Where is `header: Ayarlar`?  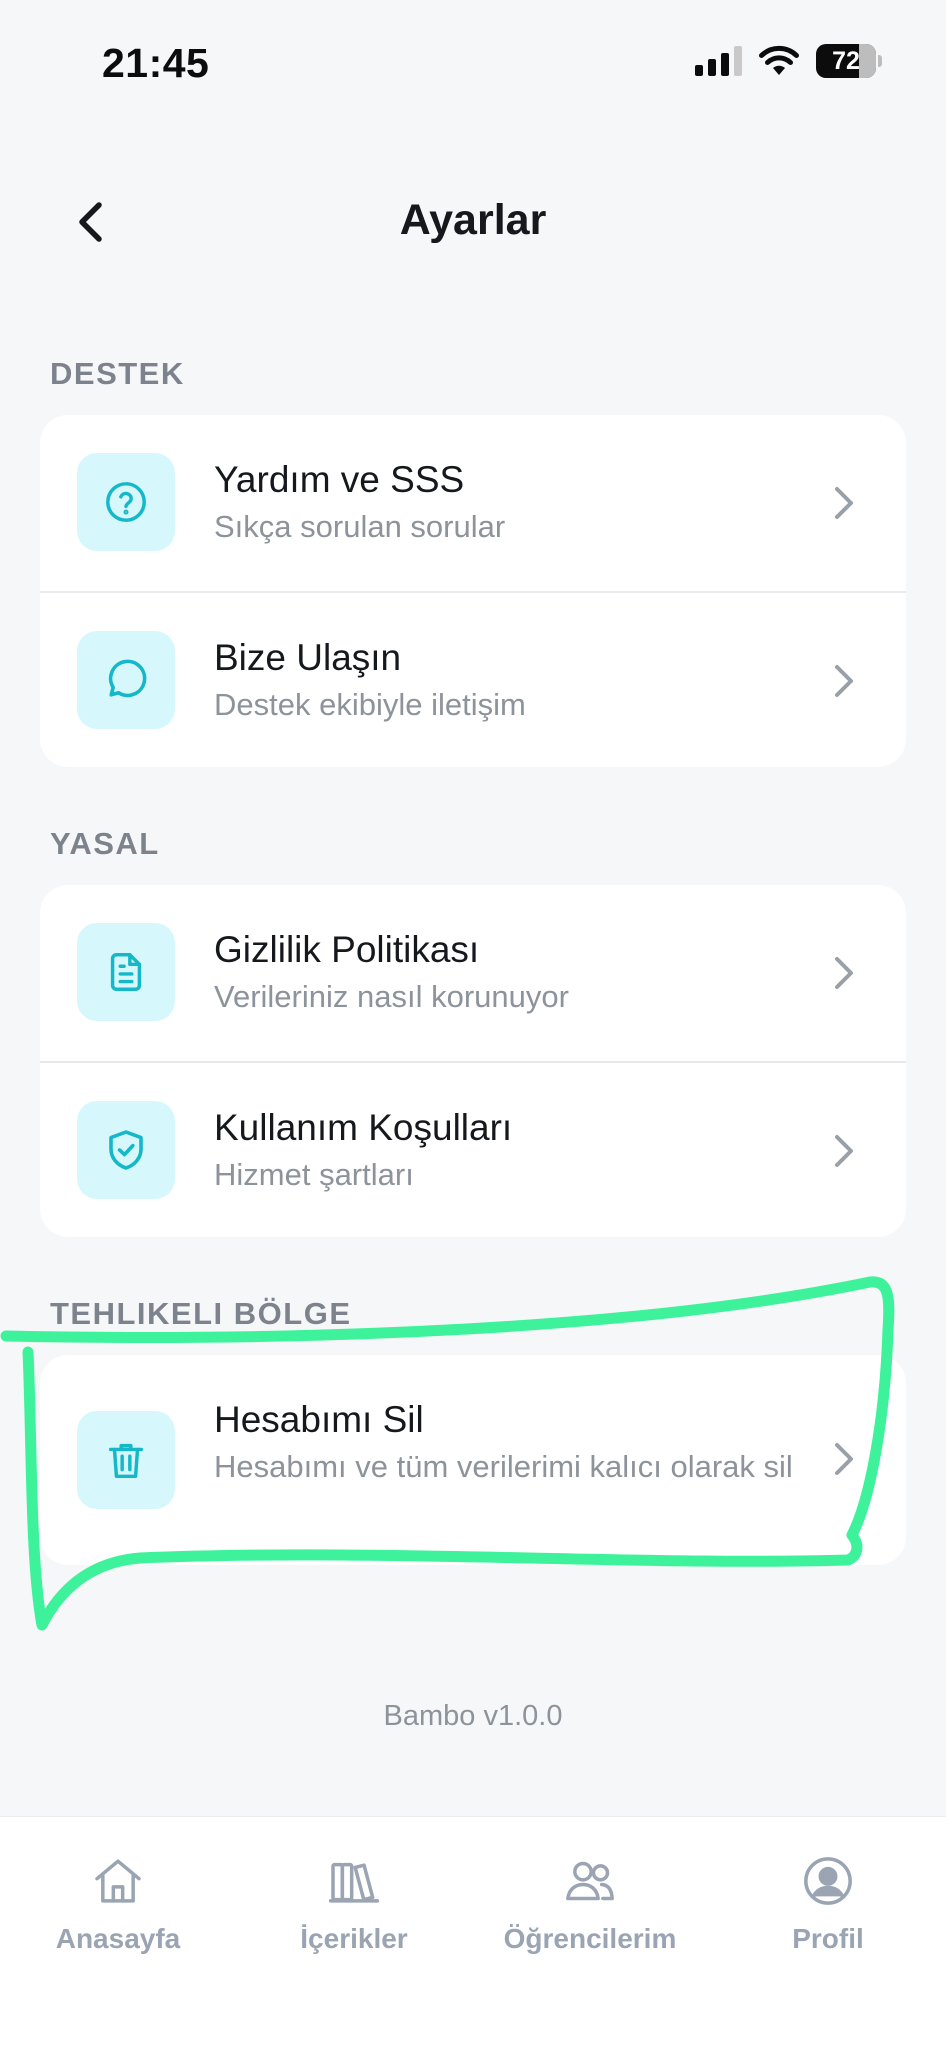
header: Ayarlar is located at coordinates (473, 222).